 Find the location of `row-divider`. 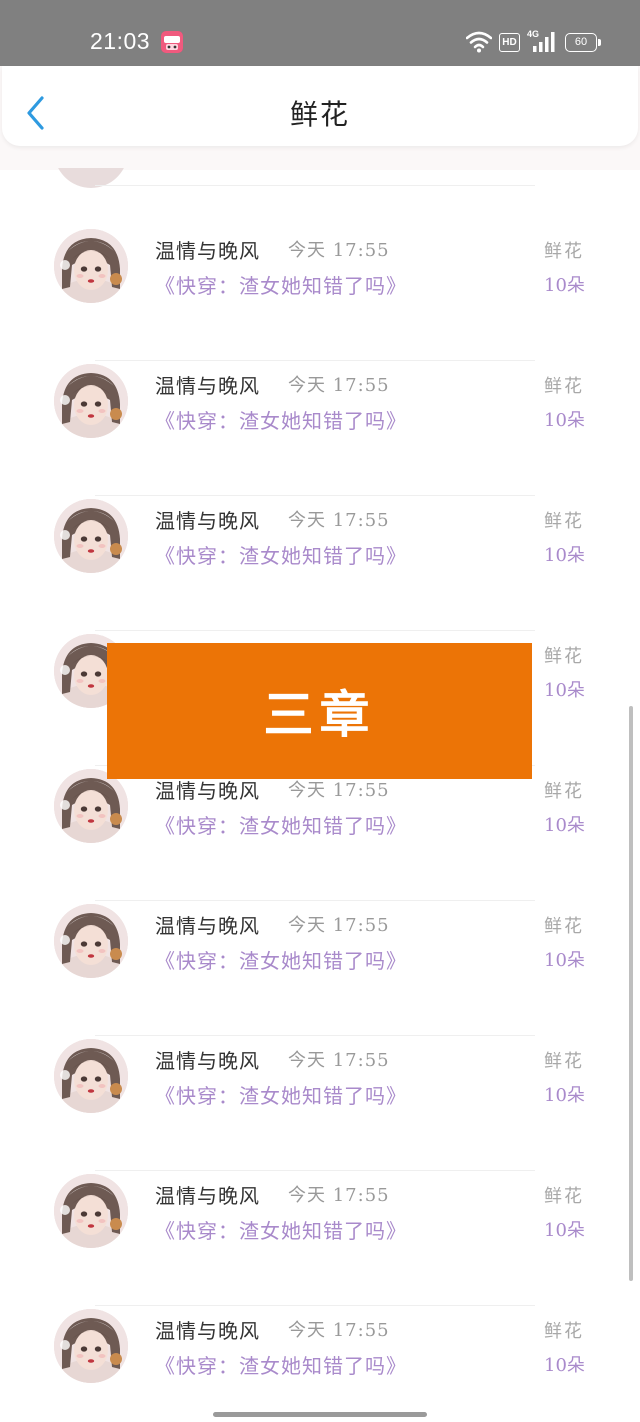

row-divider is located at coordinates (315, 185).